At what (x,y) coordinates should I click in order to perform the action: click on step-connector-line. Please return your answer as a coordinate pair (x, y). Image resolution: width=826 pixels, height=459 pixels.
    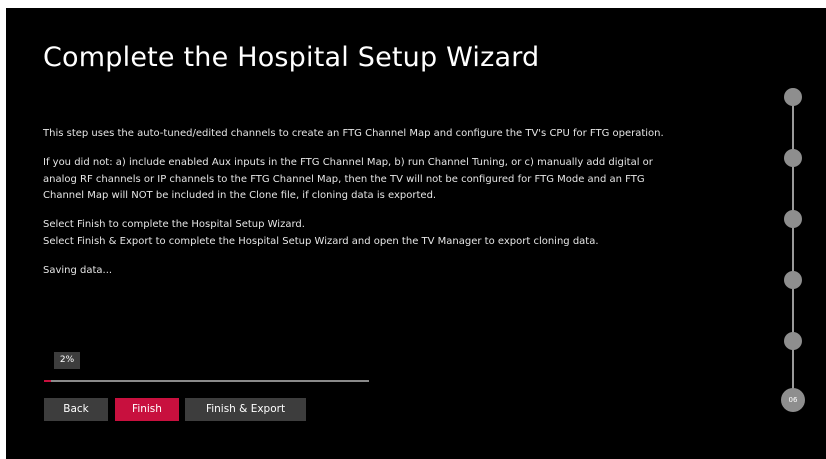
    Looking at the image, I should click on (793, 252).